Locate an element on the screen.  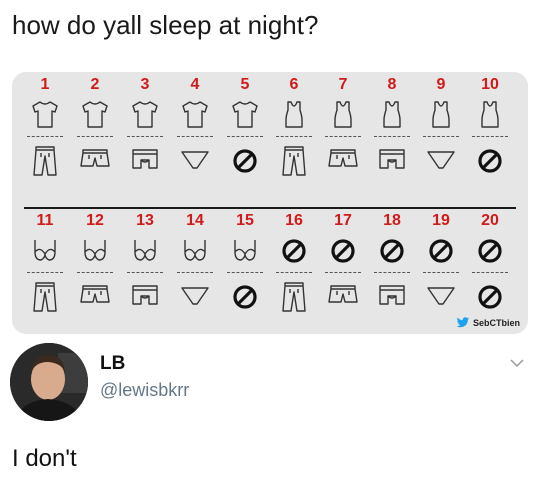
option-10: 10 is located at coordinates (490, 134).